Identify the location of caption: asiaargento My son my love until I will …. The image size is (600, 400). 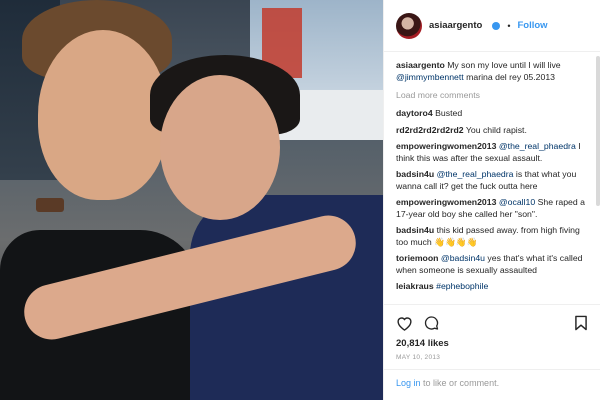
(492, 71).